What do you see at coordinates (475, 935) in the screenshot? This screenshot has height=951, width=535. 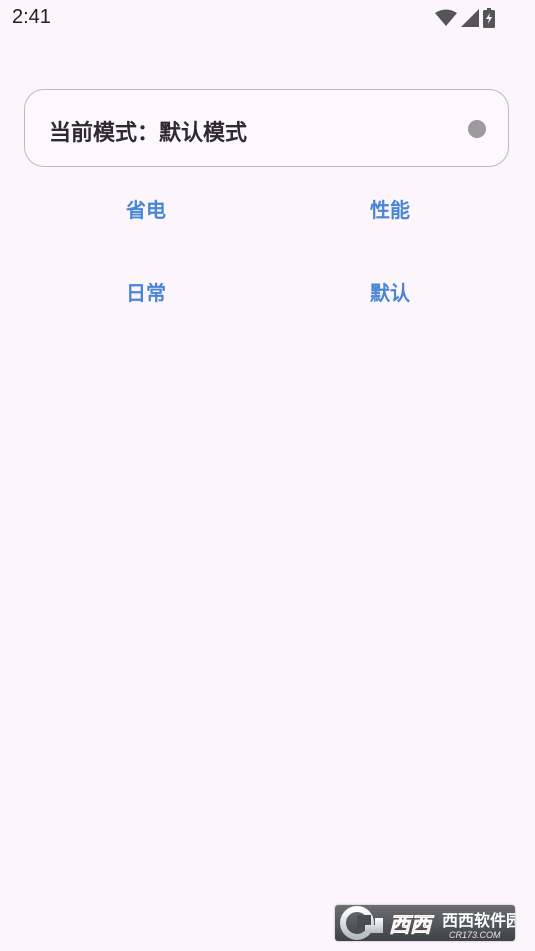 I see `watermark-subtext: CR173.COM` at bounding box center [475, 935].